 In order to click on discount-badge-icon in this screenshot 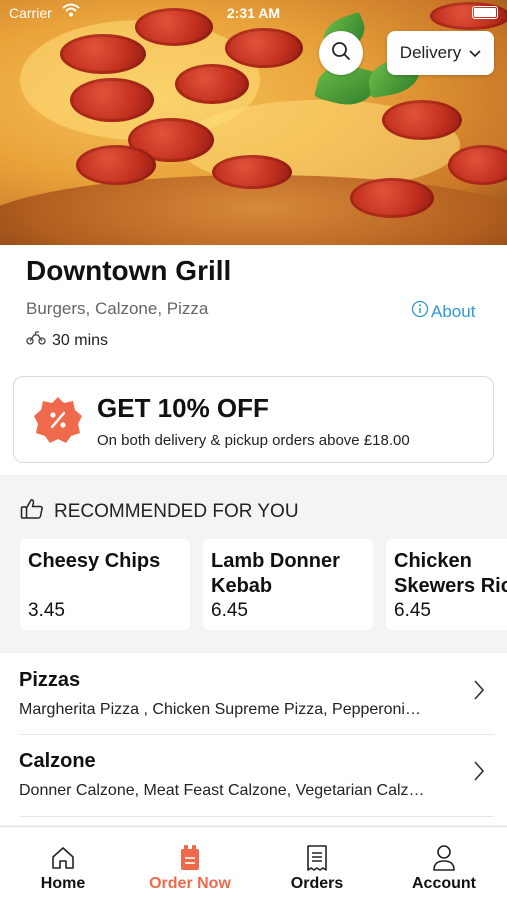, I will do `click(58, 420)`.